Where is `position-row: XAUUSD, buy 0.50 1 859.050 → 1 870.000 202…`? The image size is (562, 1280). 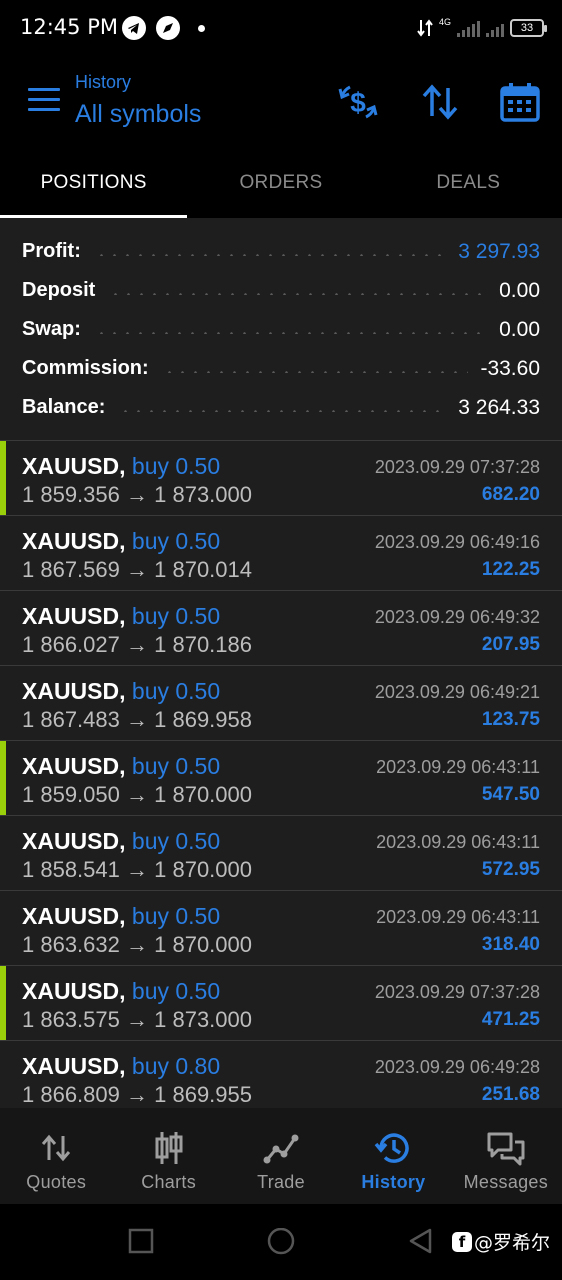
position-row: XAUUSD, buy 0.50 1 859.050 → 1 870.000 202… is located at coordinates (281, 778).